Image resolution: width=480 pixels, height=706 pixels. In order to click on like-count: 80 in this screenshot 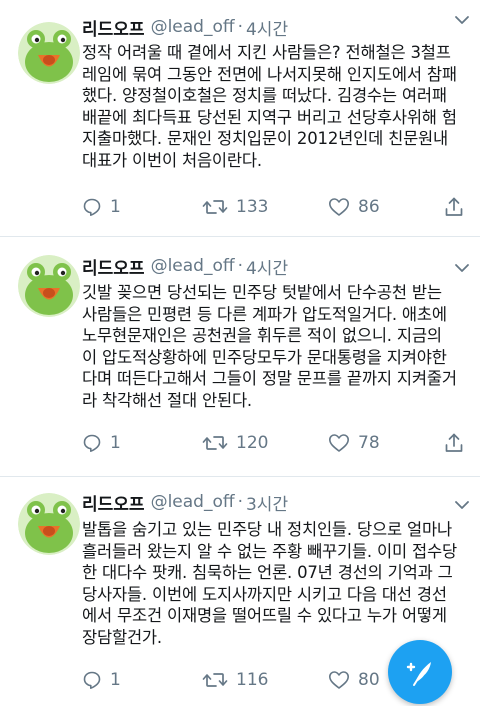, I will do `click(369, 680)`.